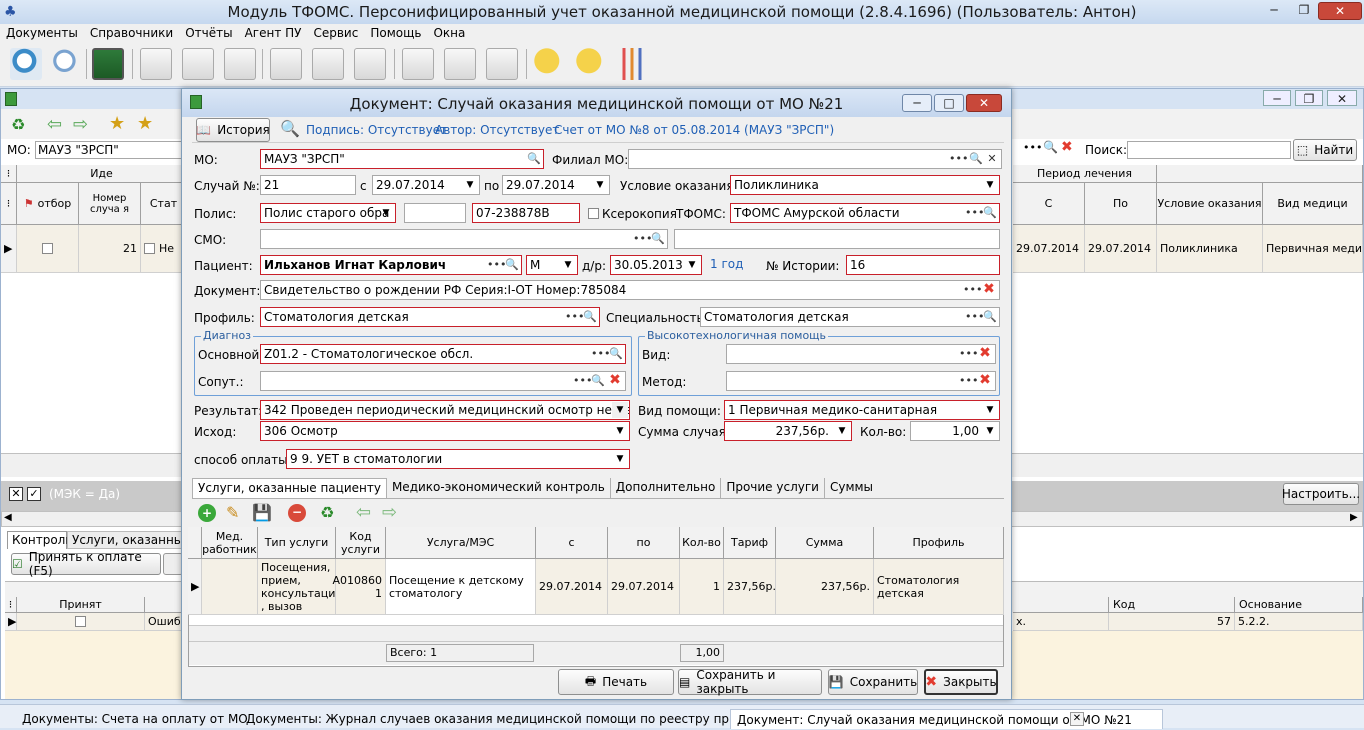 The width and height of the screenshot is (1364, 730). I want to click on xerox-checkbox, so click(593, 213).